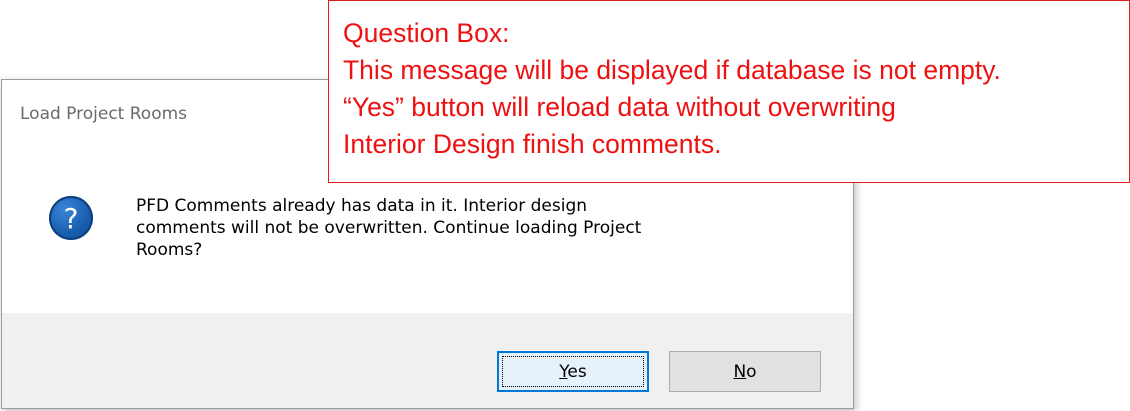  Describe the element at coordinates (104, 114) in the screenshot. I see `dialog-title: Load Project Rooms` at that location.